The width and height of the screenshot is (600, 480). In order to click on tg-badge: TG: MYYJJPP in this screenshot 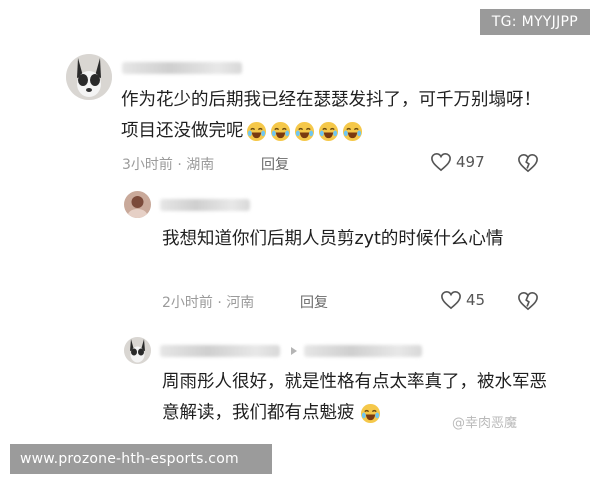, I will do `click(534, 22)`.